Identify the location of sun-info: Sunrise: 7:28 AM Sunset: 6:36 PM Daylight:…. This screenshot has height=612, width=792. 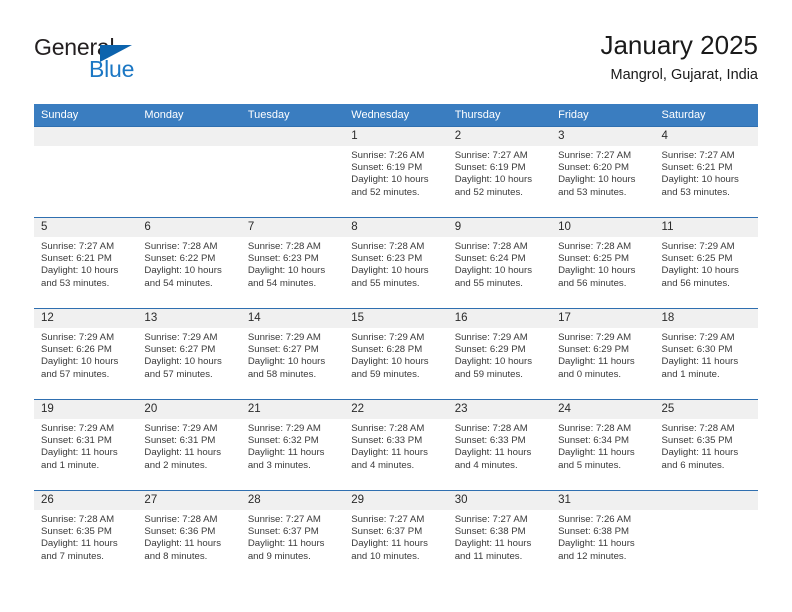
(188, 536).